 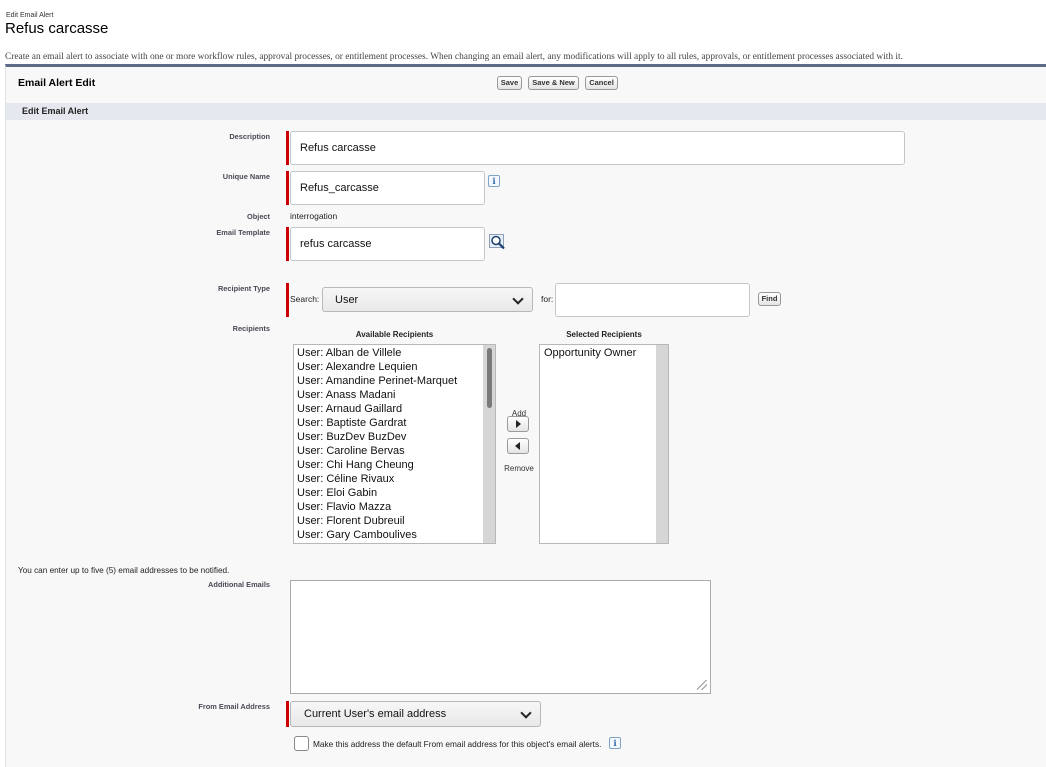 What do you see at coordinates (394, 465) in the screenshot?
I see `available-recipient-option: User: Chi Hang Cheung` at bounding box center [394, 465].